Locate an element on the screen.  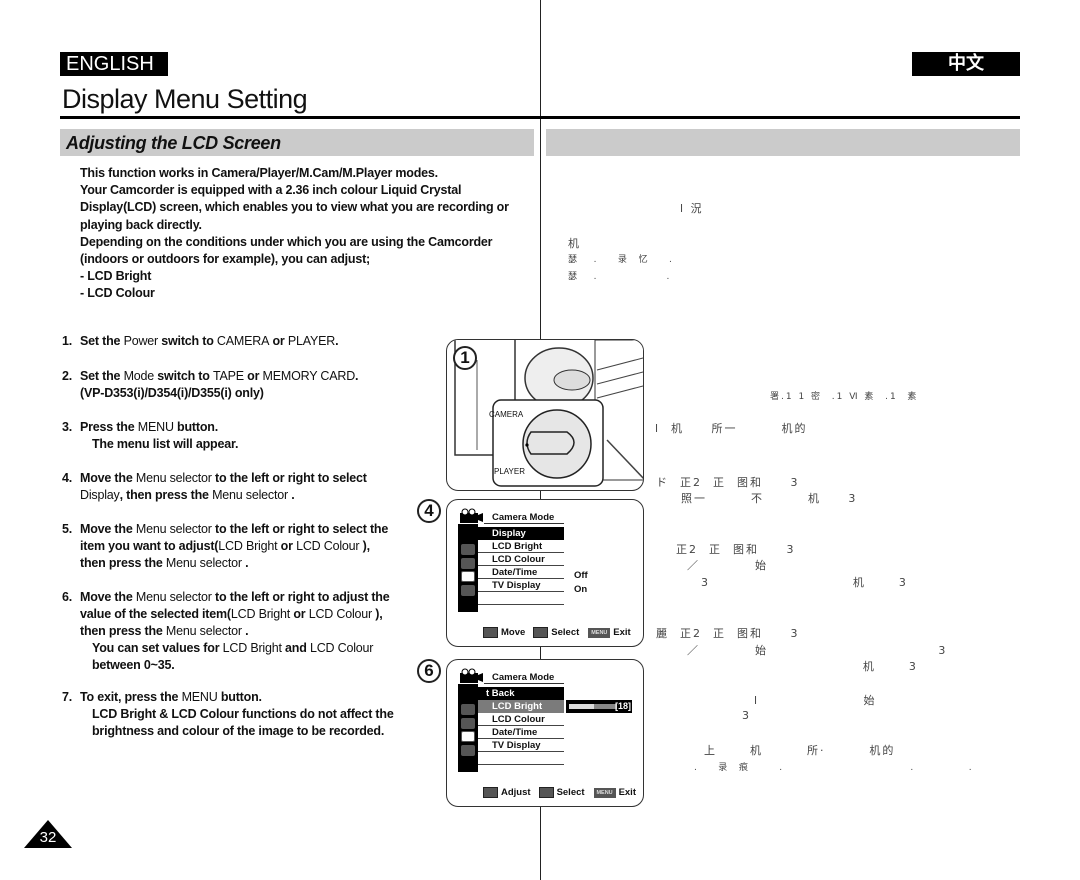
step-text: value of the selected item( is located at coordinates (155, 614).